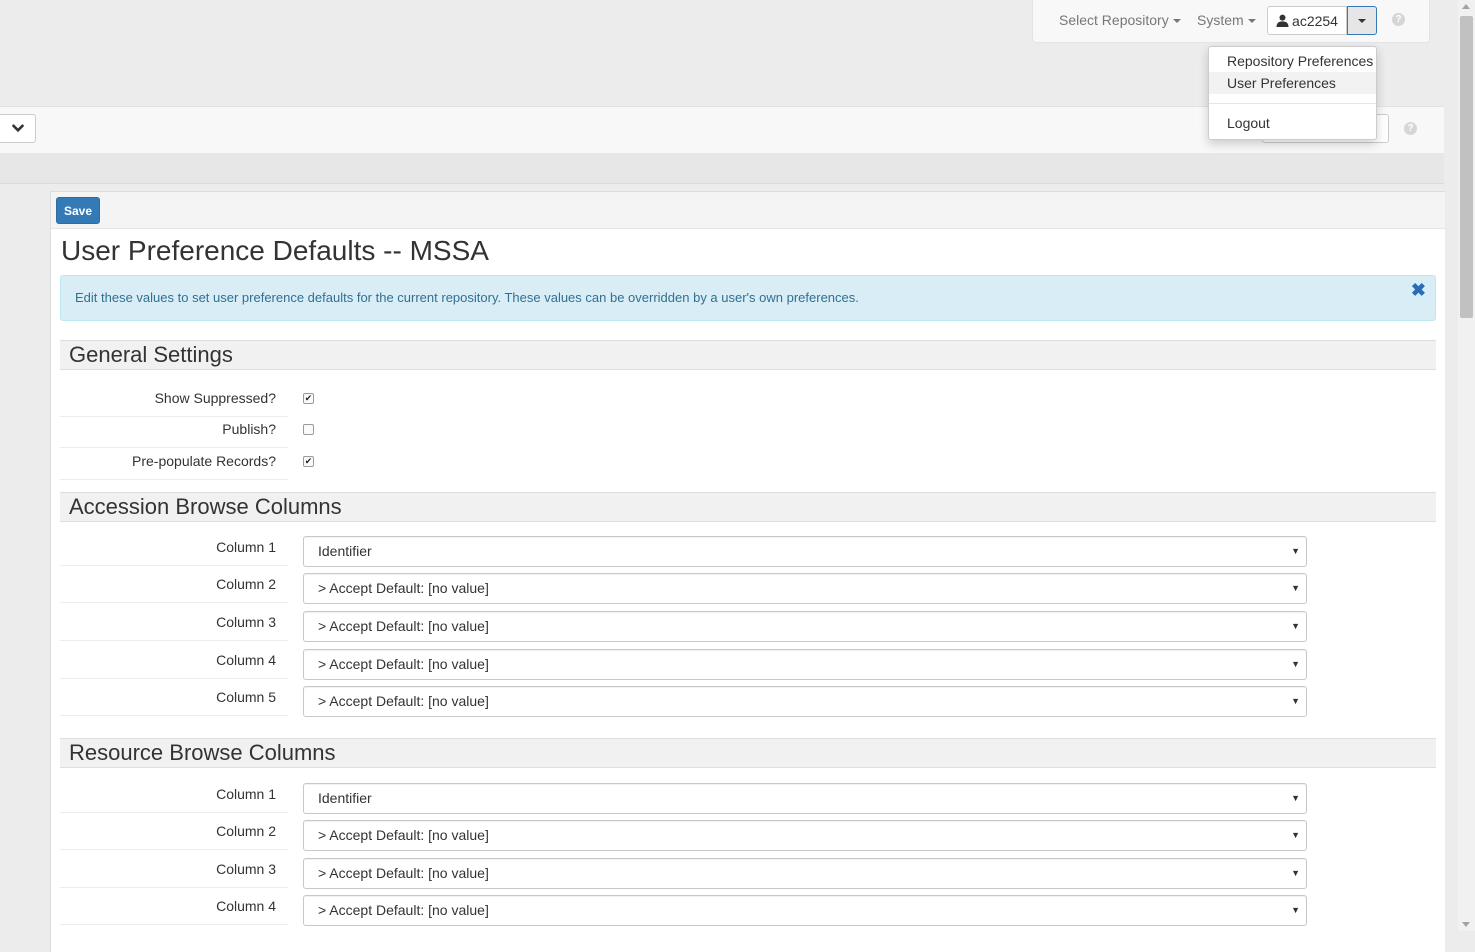 The width and height of the screenshot is (1475, 952). I want to click on prepopulate-records-checkbox: ✔, so click(308, 461).